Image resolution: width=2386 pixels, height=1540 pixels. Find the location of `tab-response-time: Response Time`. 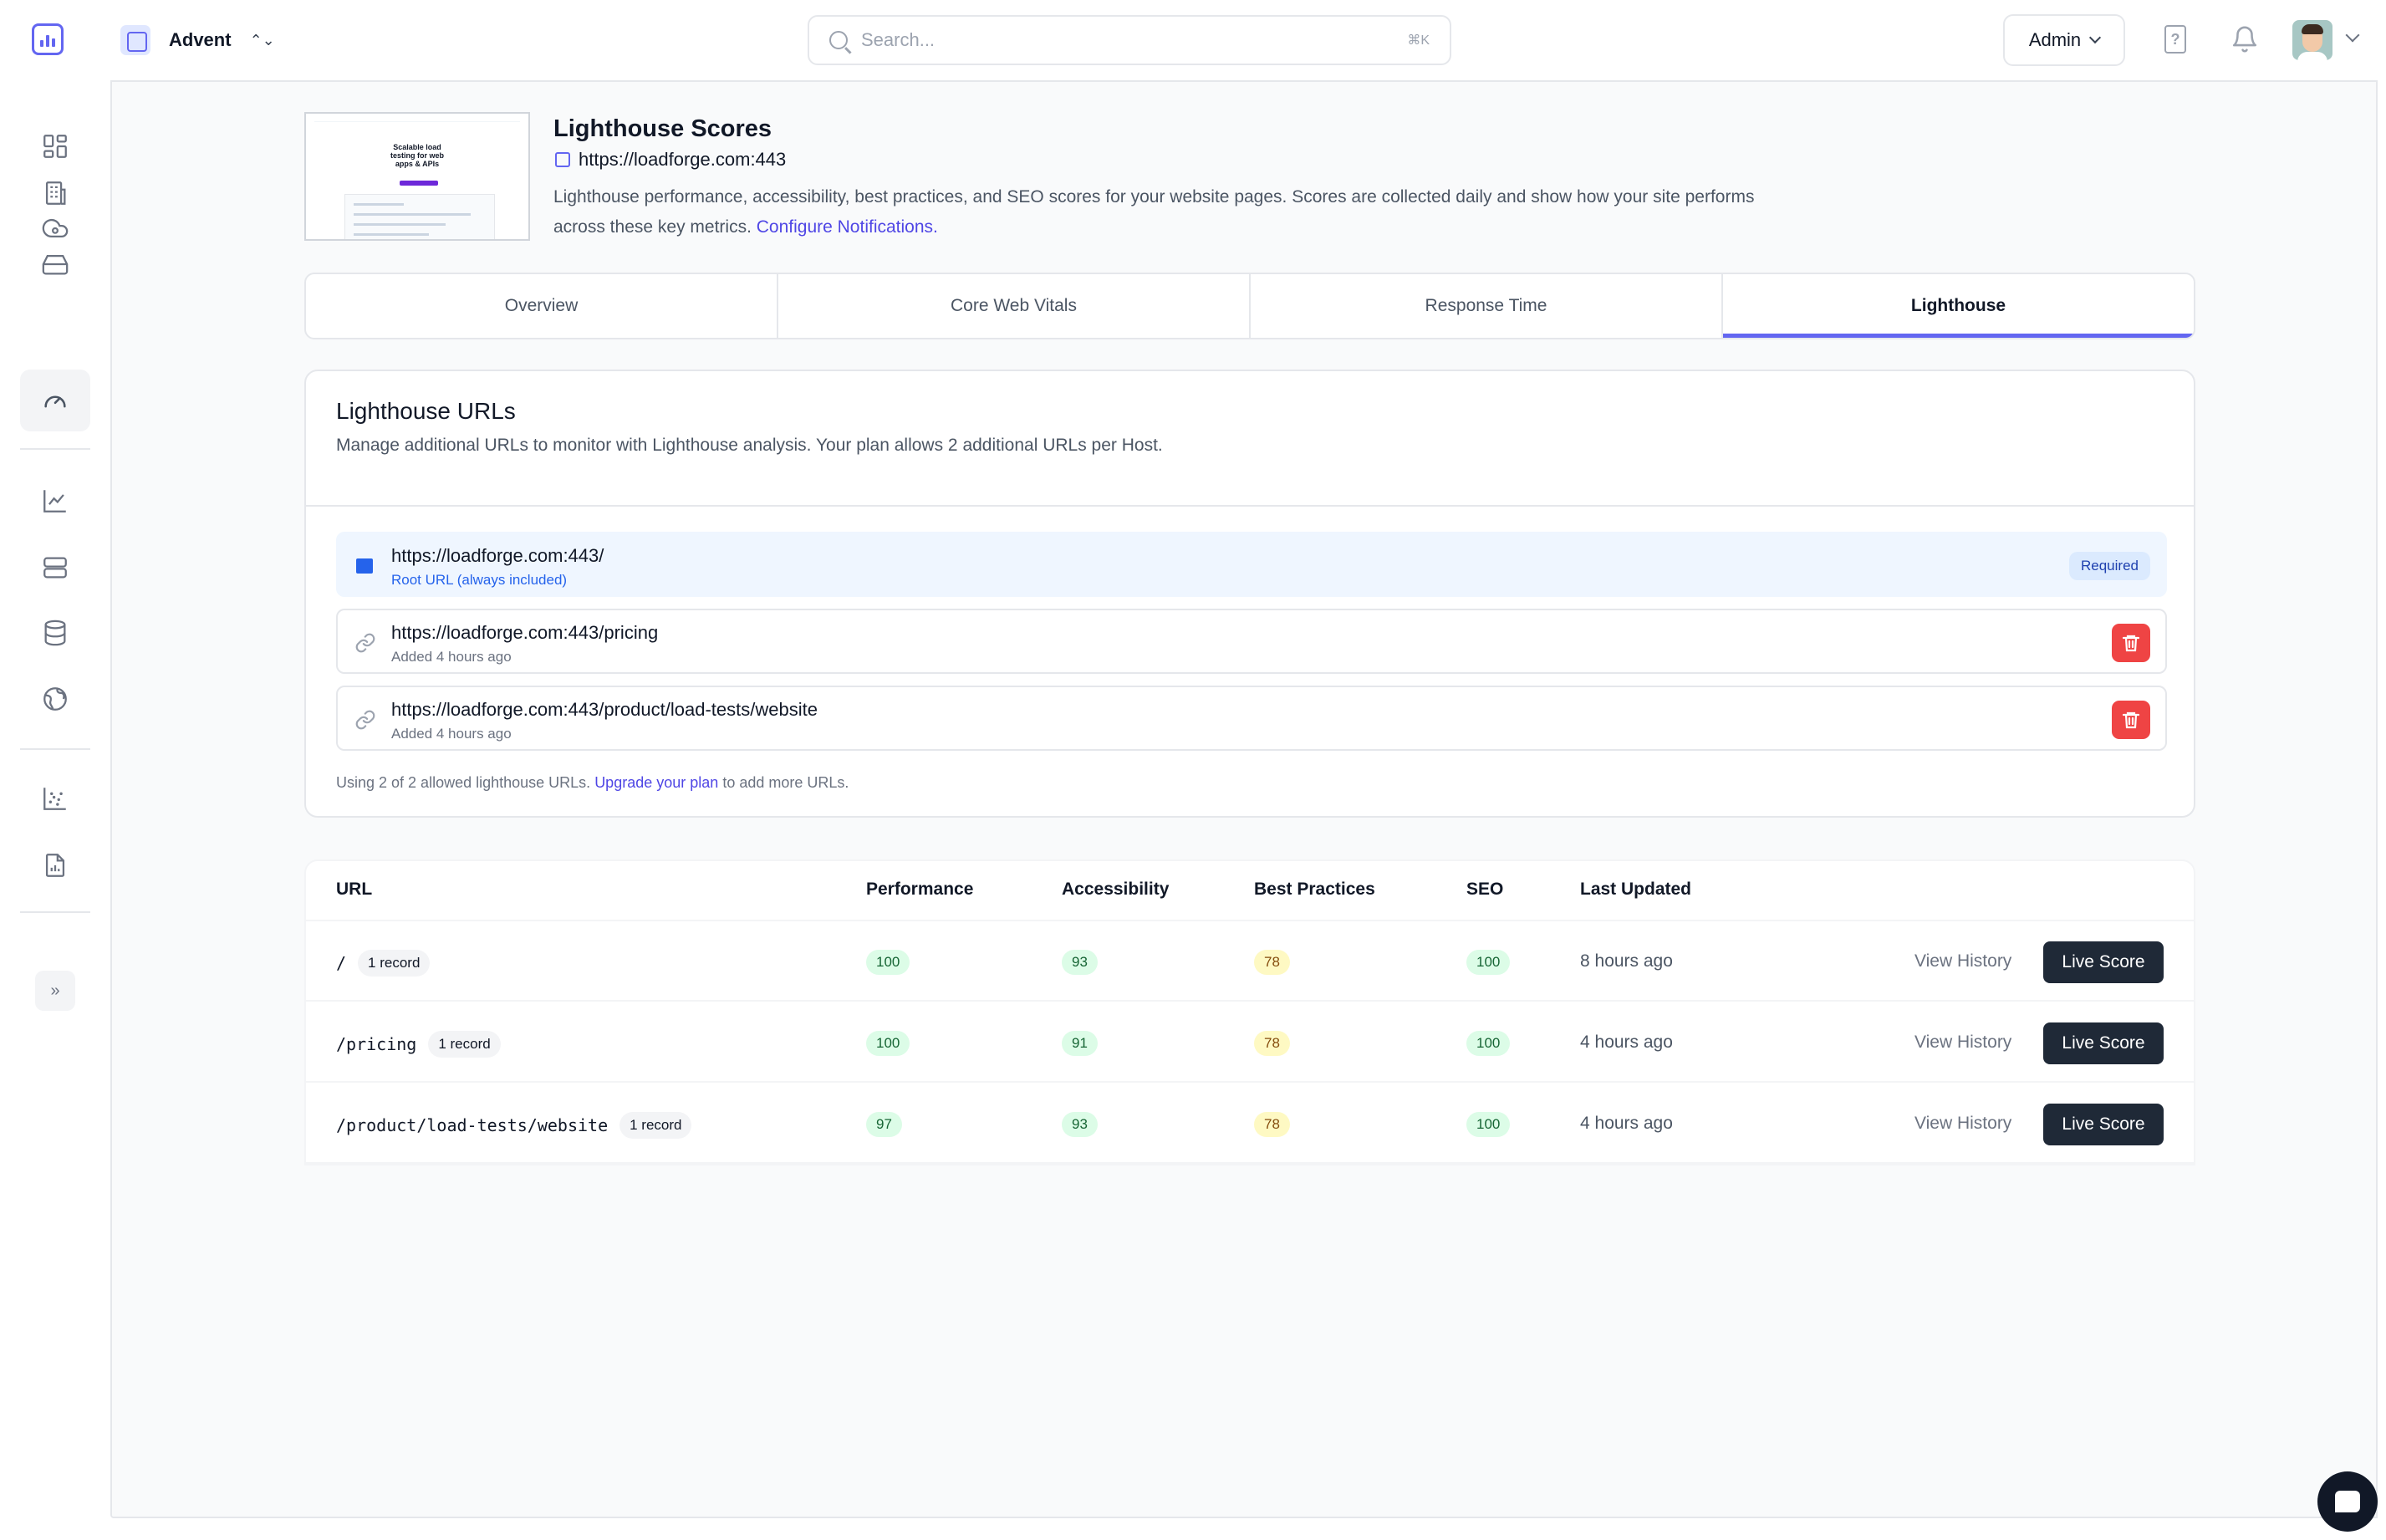

tab-response-time: Response Time is located at coordinates (1487, 306).